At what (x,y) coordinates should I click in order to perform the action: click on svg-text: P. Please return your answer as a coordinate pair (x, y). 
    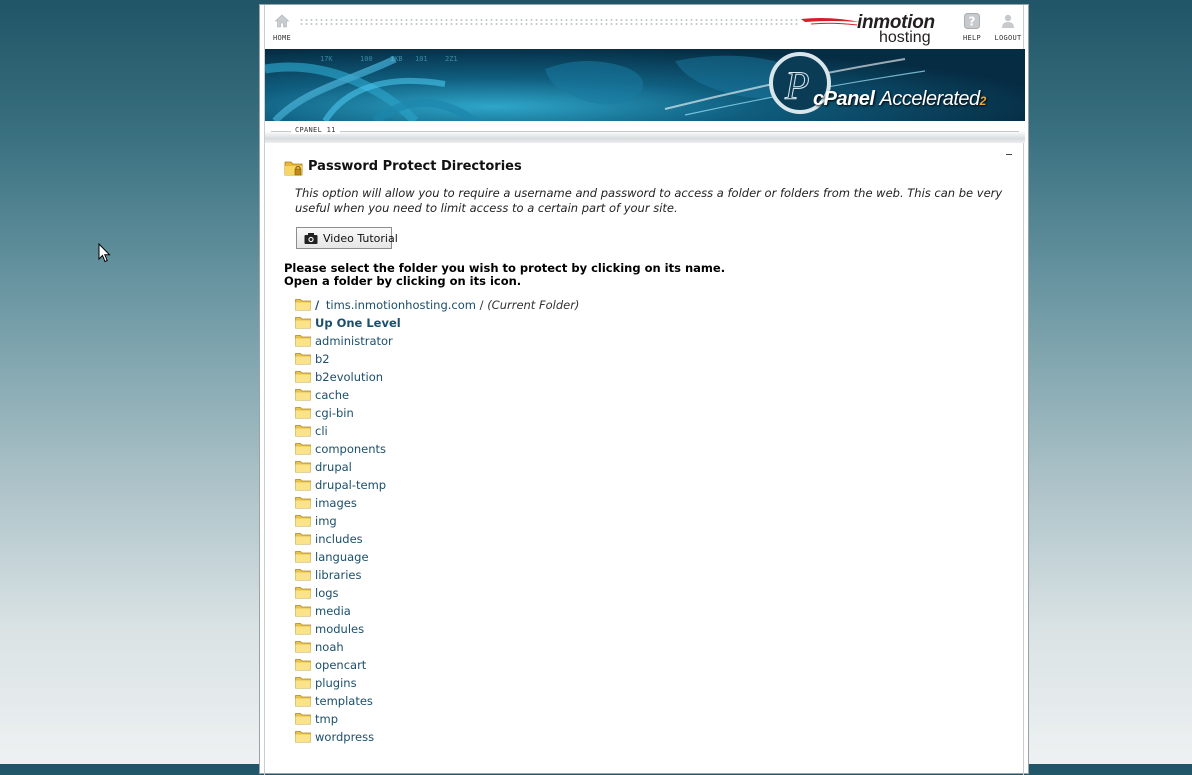
    Looking at the image, I should click on (796, 85).